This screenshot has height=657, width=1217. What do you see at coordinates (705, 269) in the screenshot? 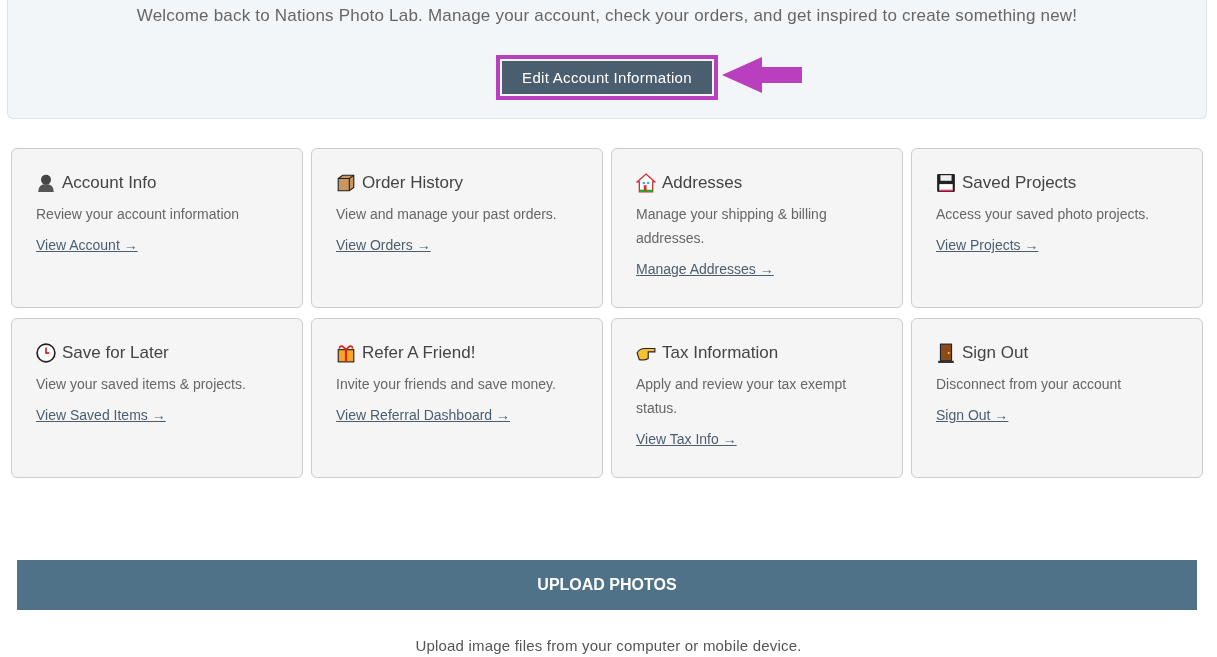
I see `card-link: Manage Addresses →` at bounding box center [705, 269].